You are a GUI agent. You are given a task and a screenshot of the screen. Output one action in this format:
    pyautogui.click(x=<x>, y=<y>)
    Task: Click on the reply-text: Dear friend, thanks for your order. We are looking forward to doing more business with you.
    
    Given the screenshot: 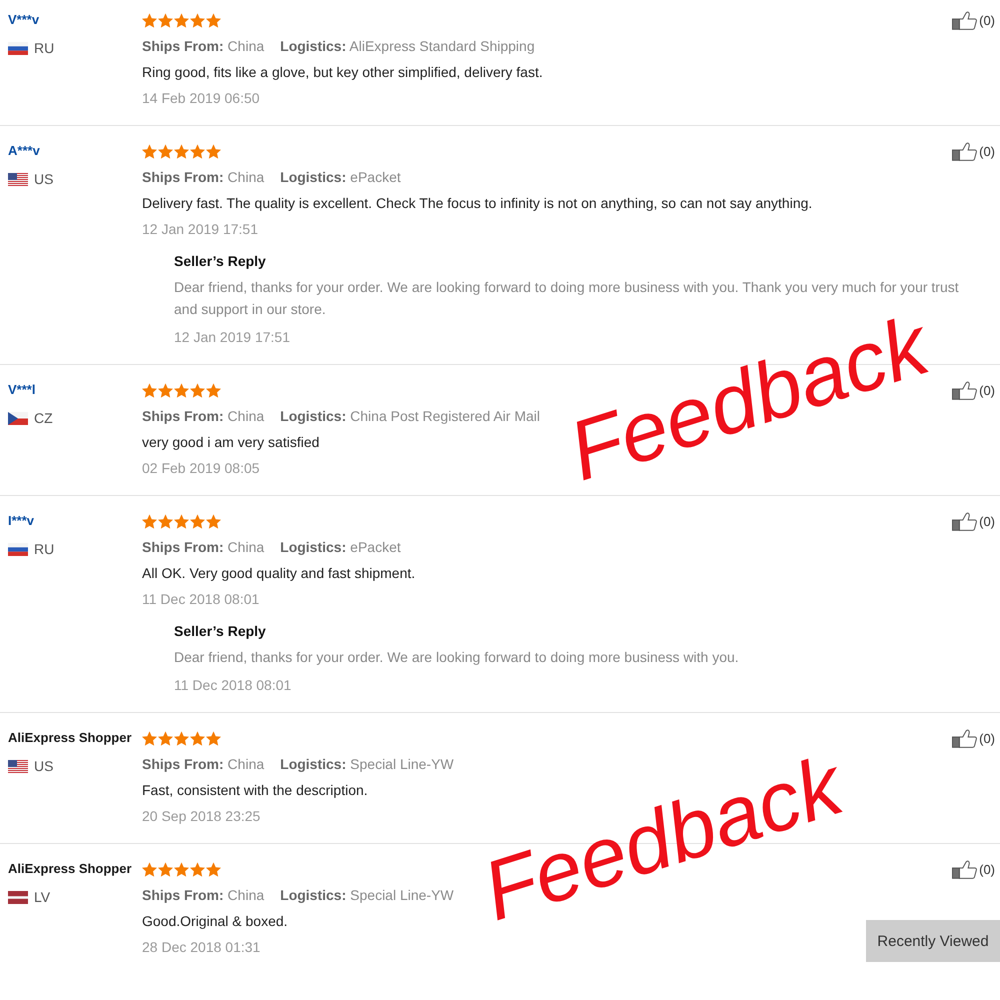 What is the action you would take?
    pyautogui.click(x=457, y=657)
    